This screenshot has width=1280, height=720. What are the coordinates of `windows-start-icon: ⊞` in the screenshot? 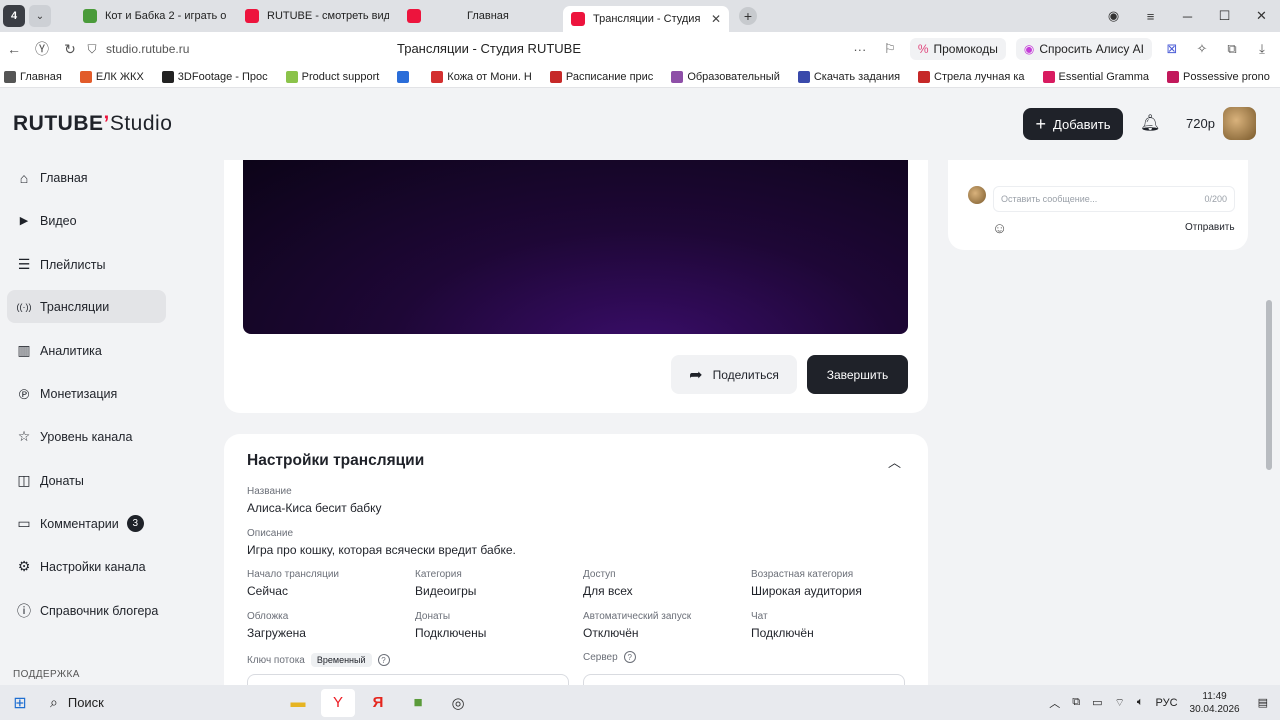 It's located at (20, 703).